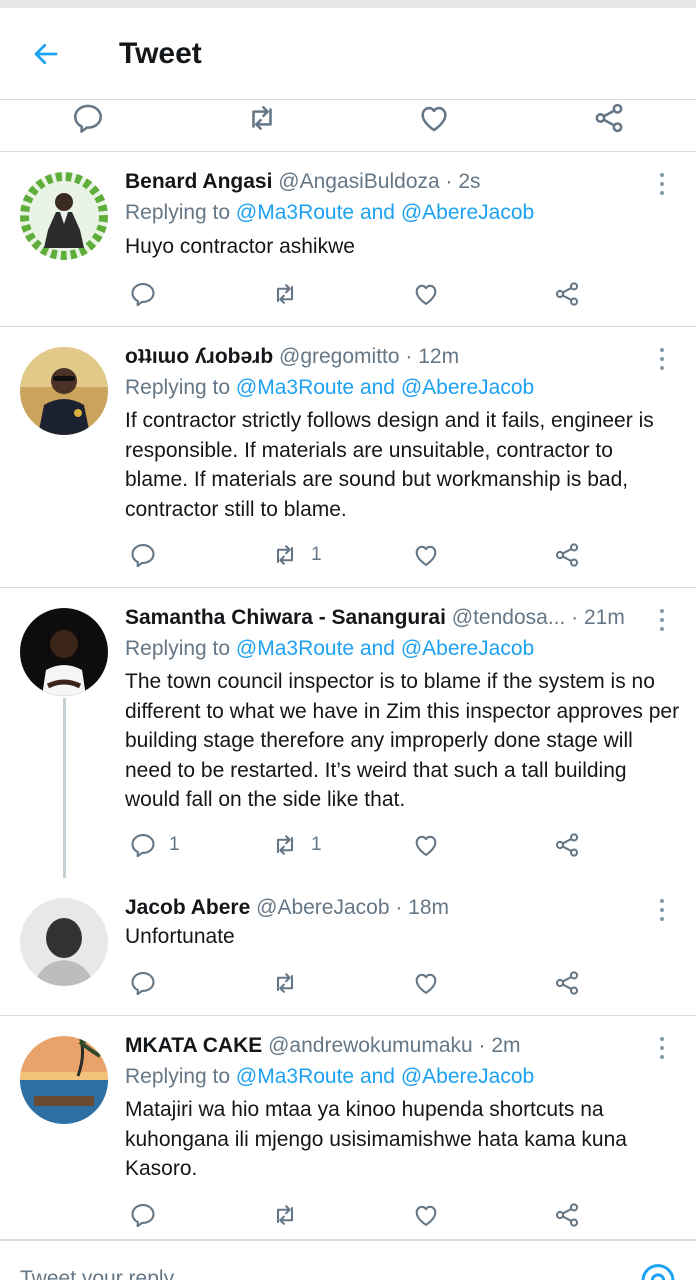 This screenshot has height=1280, width=696. Describe the element at coordinates (154, 845) in the screenshot. I see `reply-icon: 1` at that location.